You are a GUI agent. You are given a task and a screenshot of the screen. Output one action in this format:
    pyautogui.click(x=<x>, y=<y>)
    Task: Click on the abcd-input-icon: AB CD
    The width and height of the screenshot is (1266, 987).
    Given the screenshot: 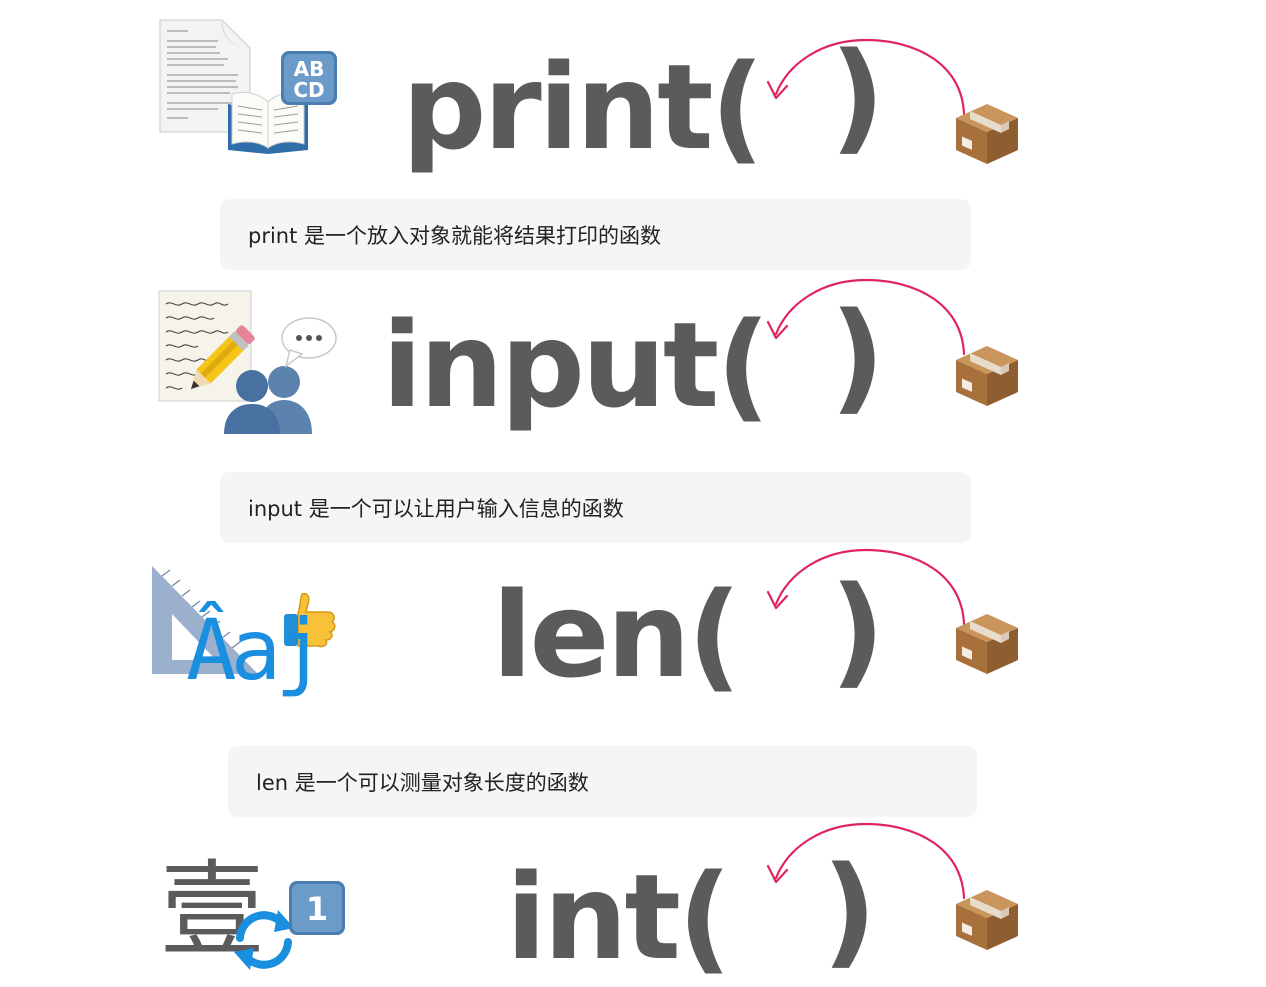 What is the action you would take?
    pyautogui.click(x=309, y=78)
    